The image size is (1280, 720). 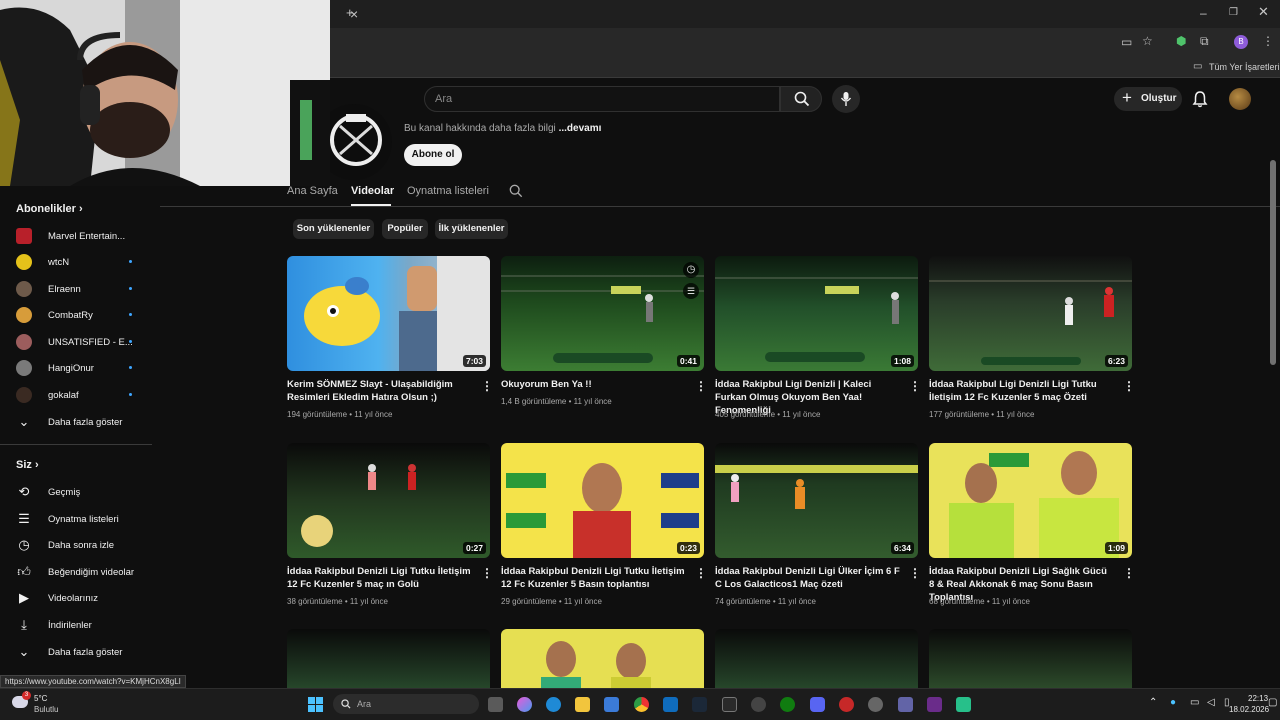 I want to click on sidebar-subscription: Elraenn, so click(x=76, y=289).